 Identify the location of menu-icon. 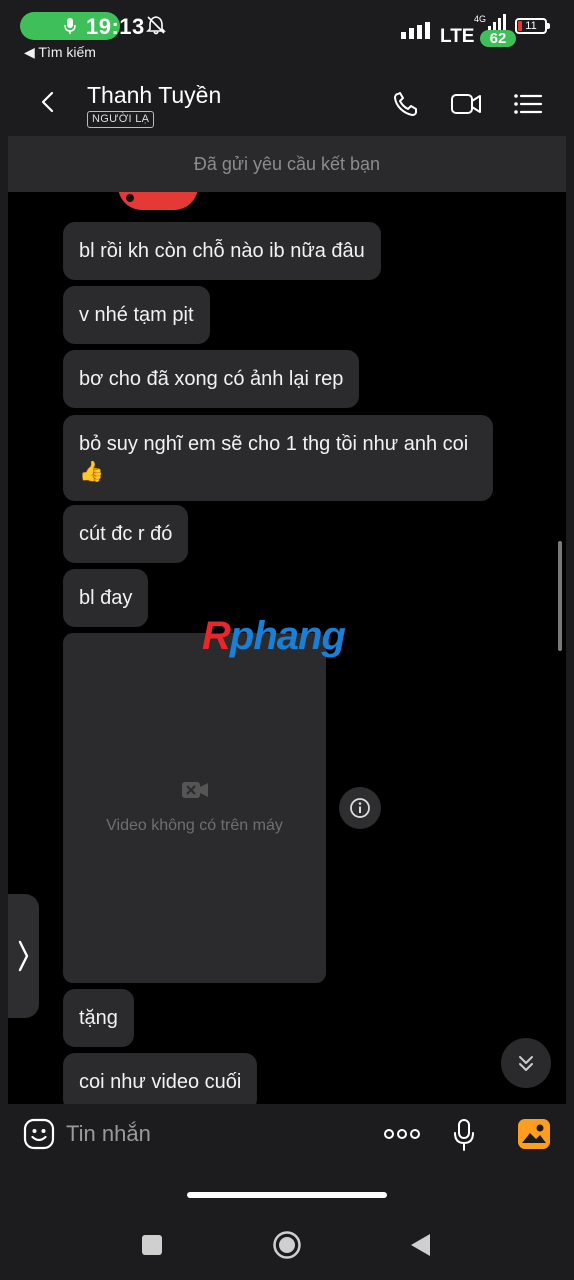
(528, 104).